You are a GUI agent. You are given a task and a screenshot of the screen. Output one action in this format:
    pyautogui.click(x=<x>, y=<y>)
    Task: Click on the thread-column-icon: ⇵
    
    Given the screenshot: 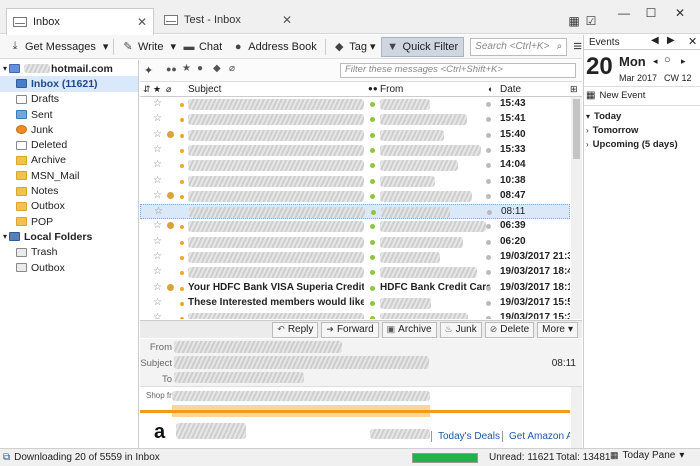 What is the action you would take?
    pyautogui.click(x=147, y=89)
    